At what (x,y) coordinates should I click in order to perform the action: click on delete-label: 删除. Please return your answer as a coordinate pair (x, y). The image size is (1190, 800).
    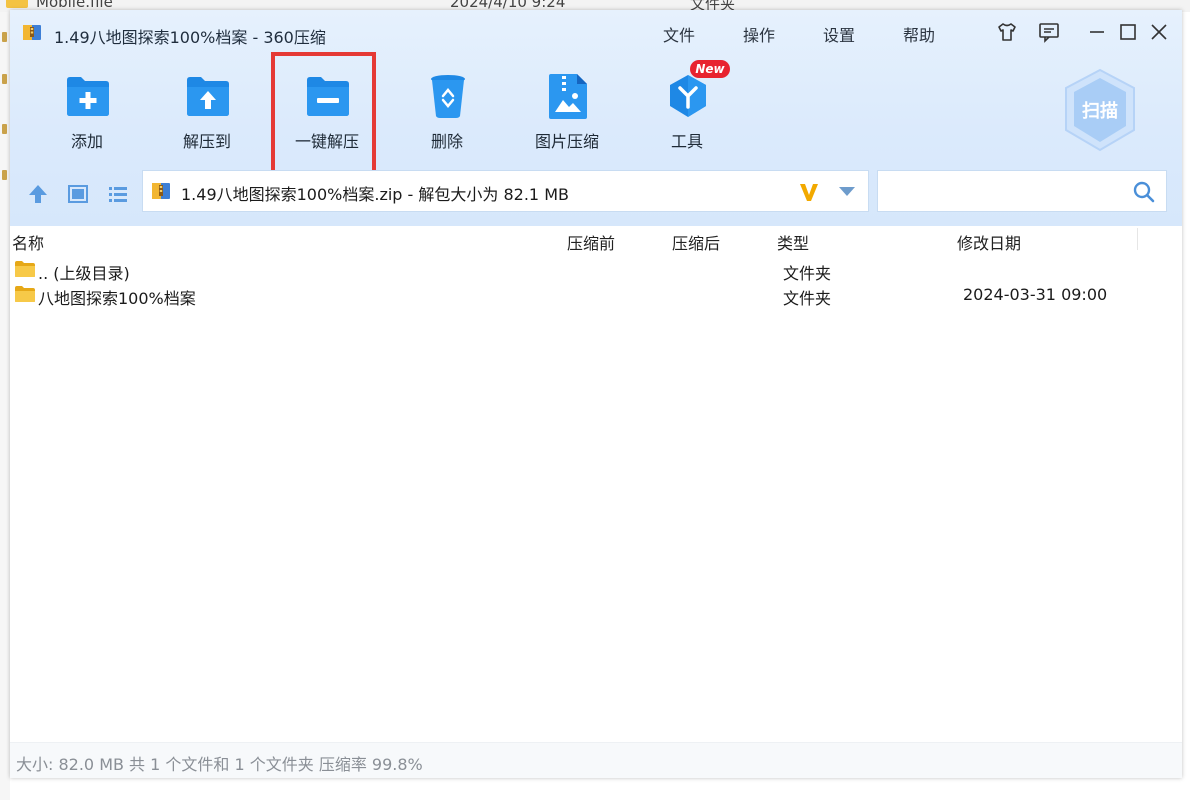
    Looking at the image, I should click on (446, 141).